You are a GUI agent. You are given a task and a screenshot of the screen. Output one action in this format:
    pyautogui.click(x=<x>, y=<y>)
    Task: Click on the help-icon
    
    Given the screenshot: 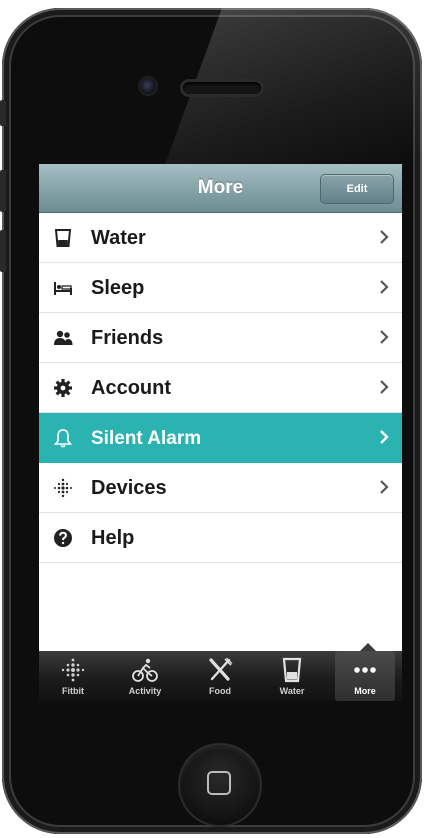 What is the action you would take?
    pyautogui.click(x=63, y=538)
    